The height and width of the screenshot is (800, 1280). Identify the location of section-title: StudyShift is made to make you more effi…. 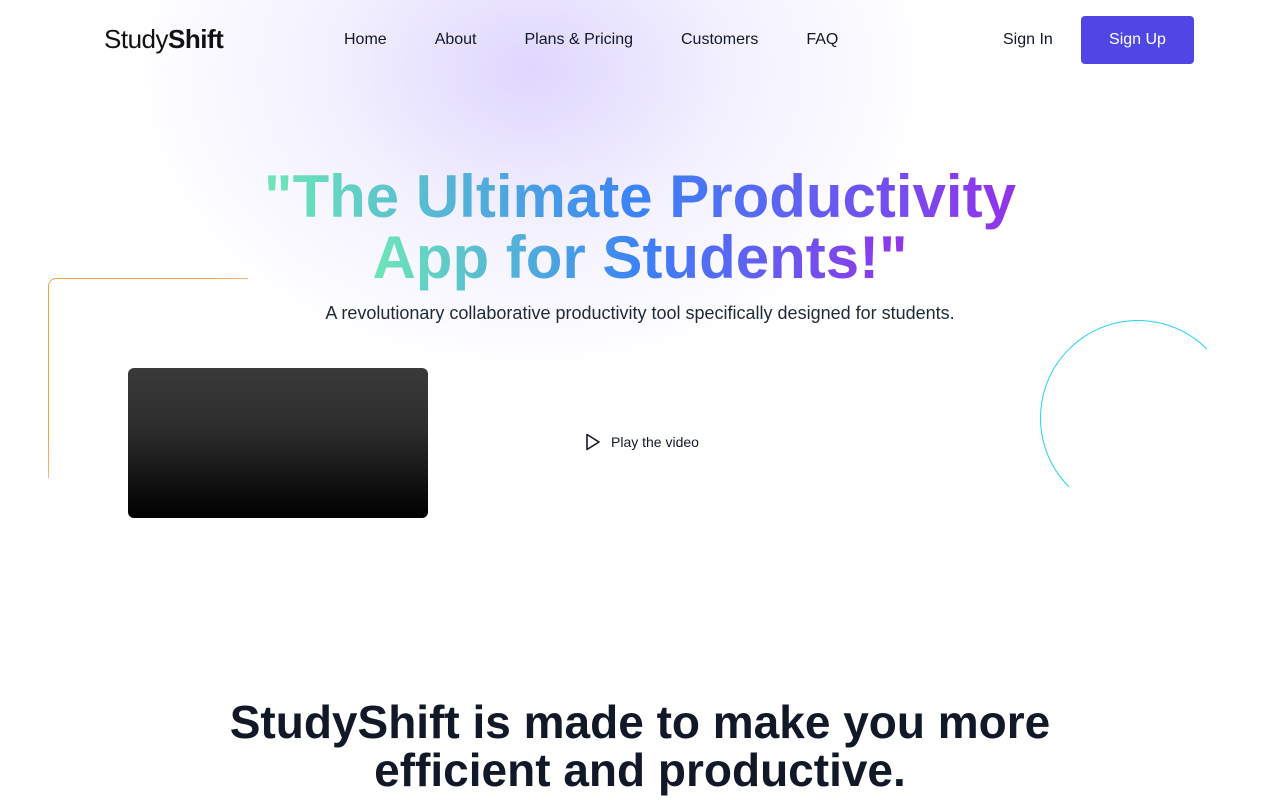
(640, 746).